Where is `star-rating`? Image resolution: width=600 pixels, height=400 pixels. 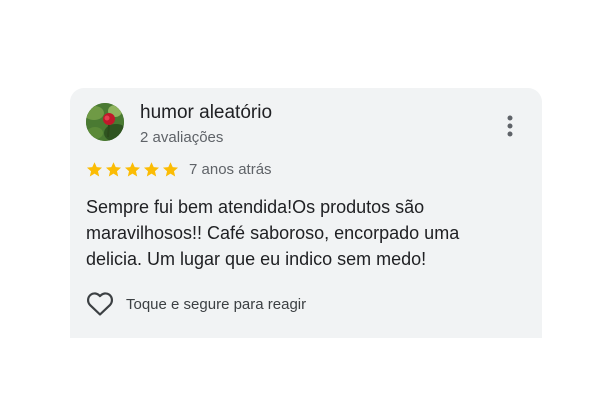
star-rating is located at coordinates (132, 169).